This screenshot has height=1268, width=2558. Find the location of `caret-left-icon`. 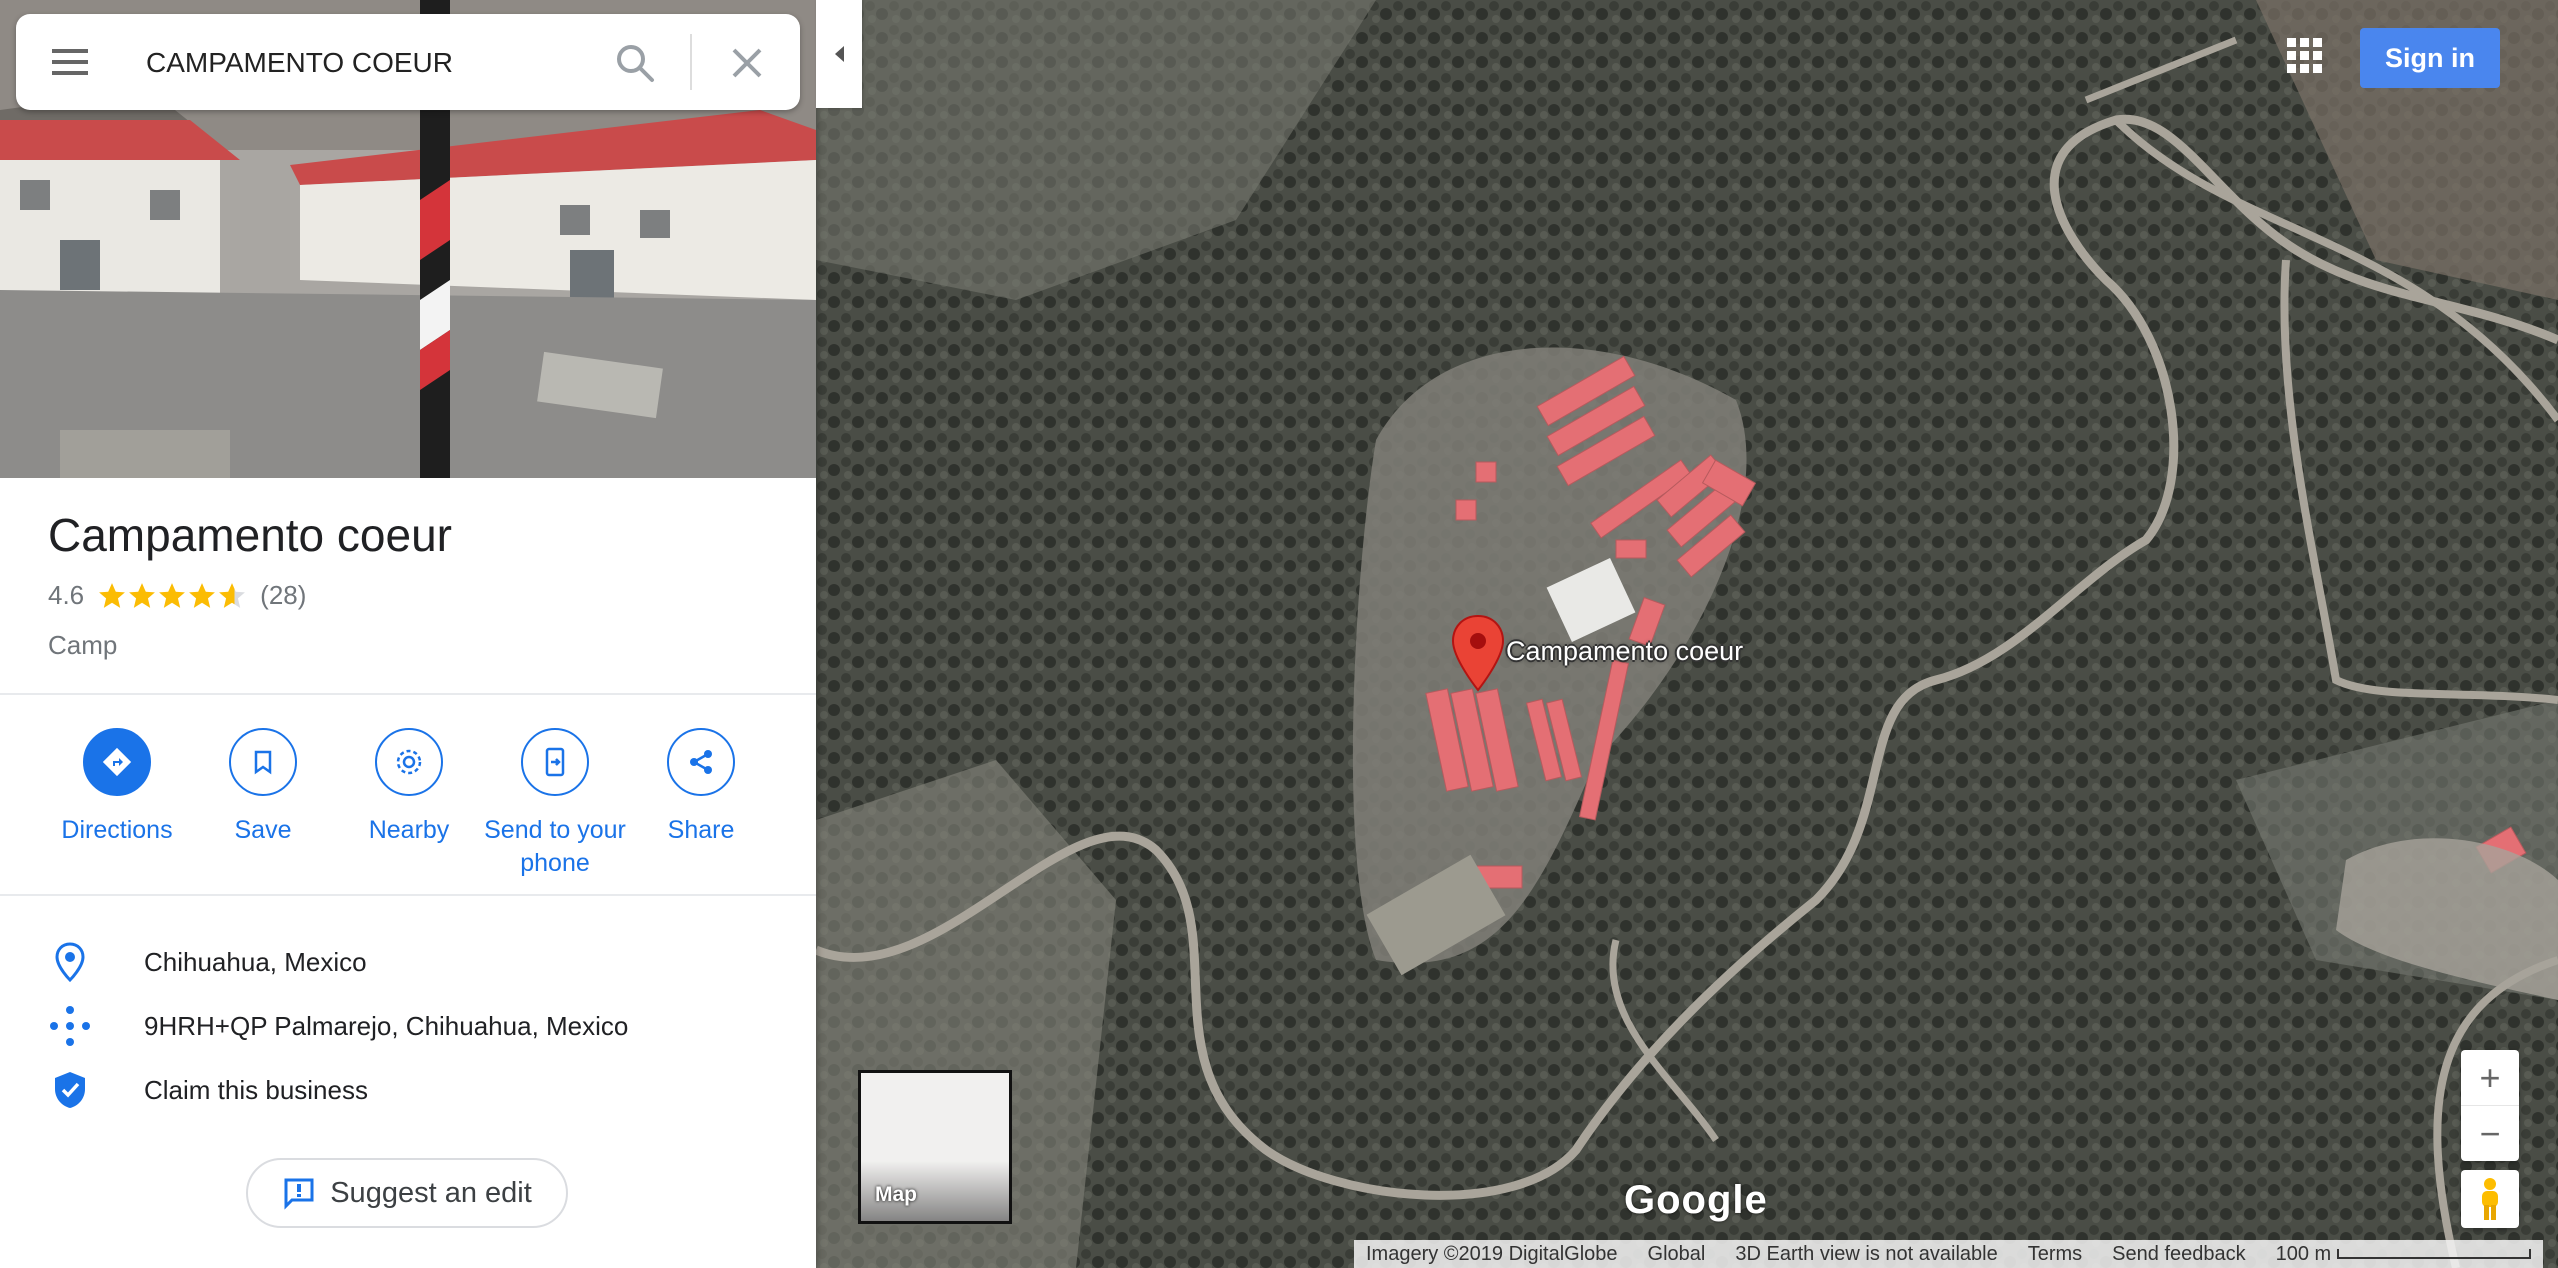

caret-left-icon is located at coordinates (839, 54).